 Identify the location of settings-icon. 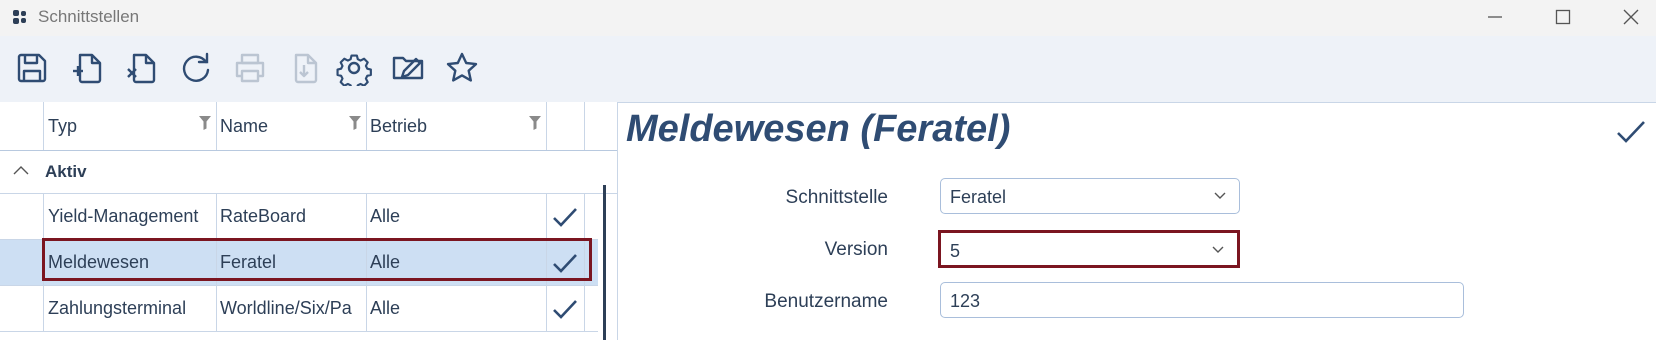
(354, 70).